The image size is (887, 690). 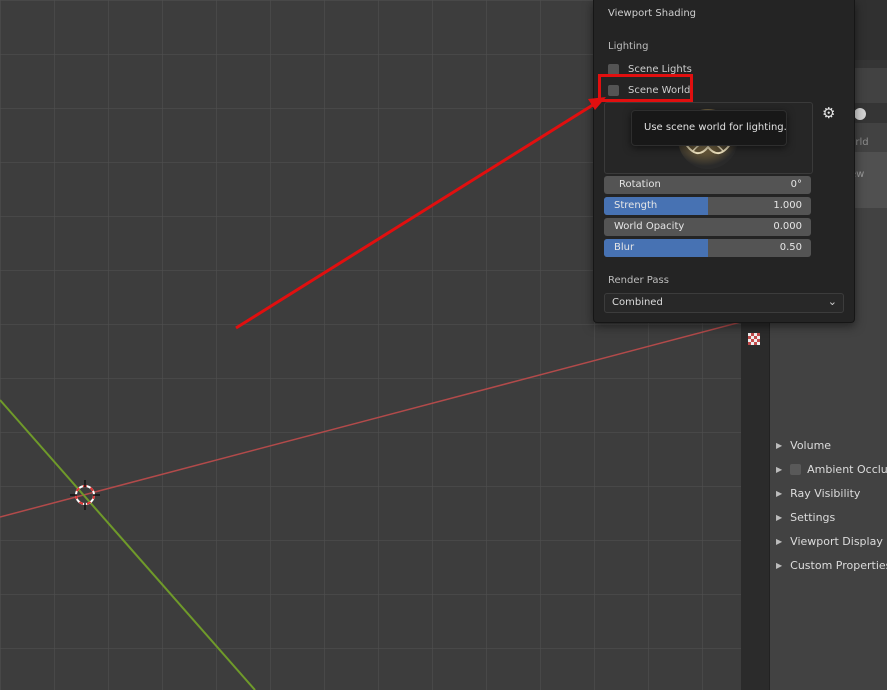 What do you see at coordinates (707, 248) in the screenshot?
I see `blur-slider: Blur 0.50` at bounding box center [707, 248].